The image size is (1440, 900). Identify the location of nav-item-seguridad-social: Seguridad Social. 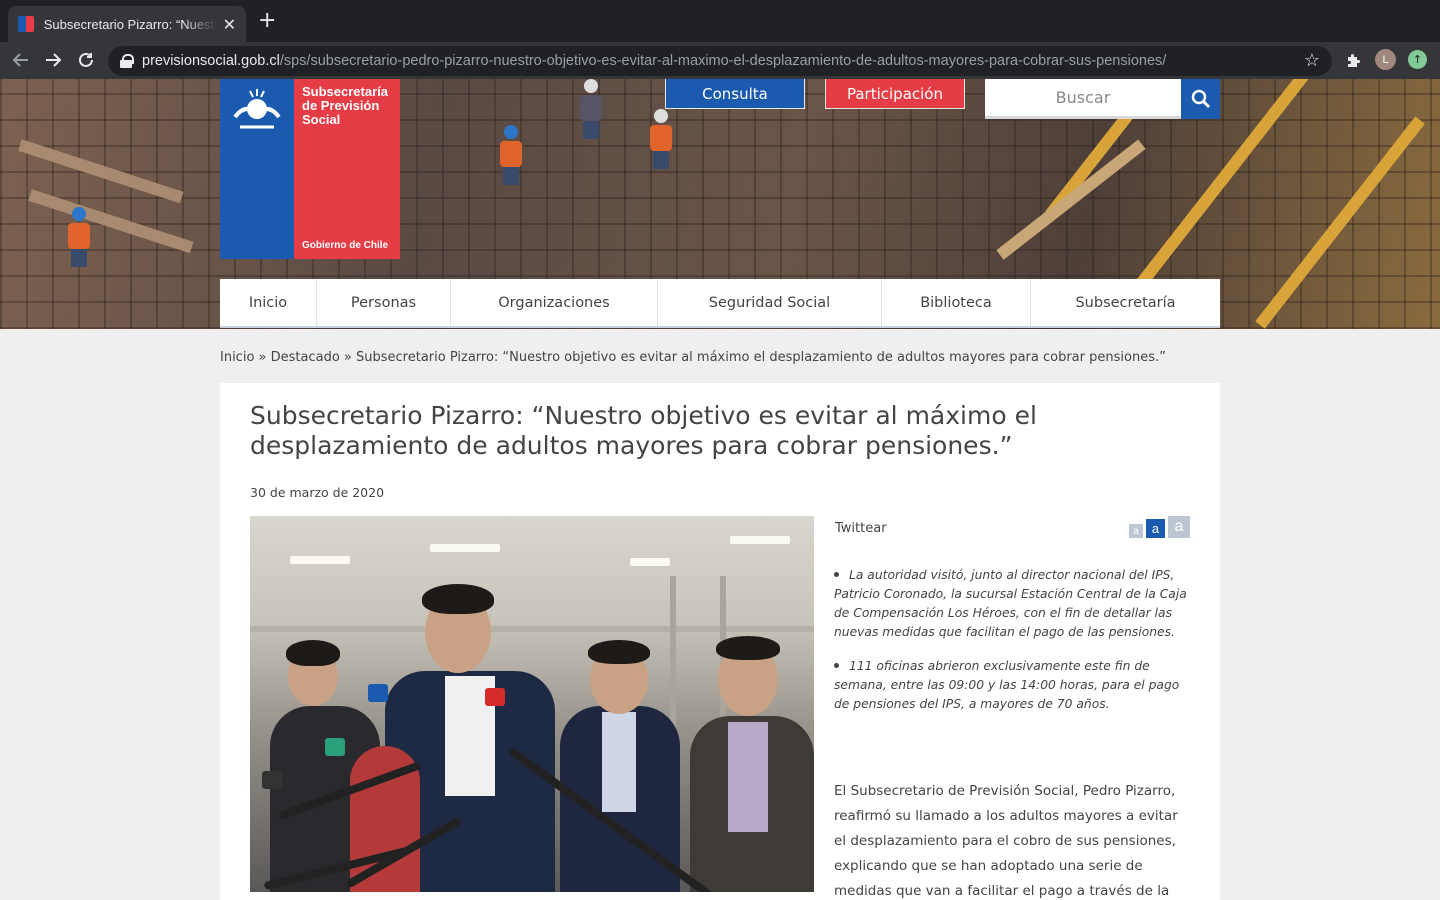
(770, 302).